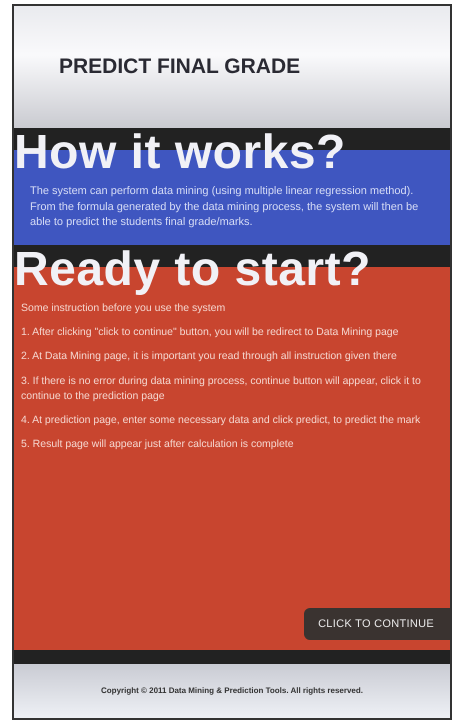 This screenshot has width=452, height=724. I want to click on instruction-step: 1. After clicking "click to continue" button, you will be redirect to Data Mining page, so click(235, 332).